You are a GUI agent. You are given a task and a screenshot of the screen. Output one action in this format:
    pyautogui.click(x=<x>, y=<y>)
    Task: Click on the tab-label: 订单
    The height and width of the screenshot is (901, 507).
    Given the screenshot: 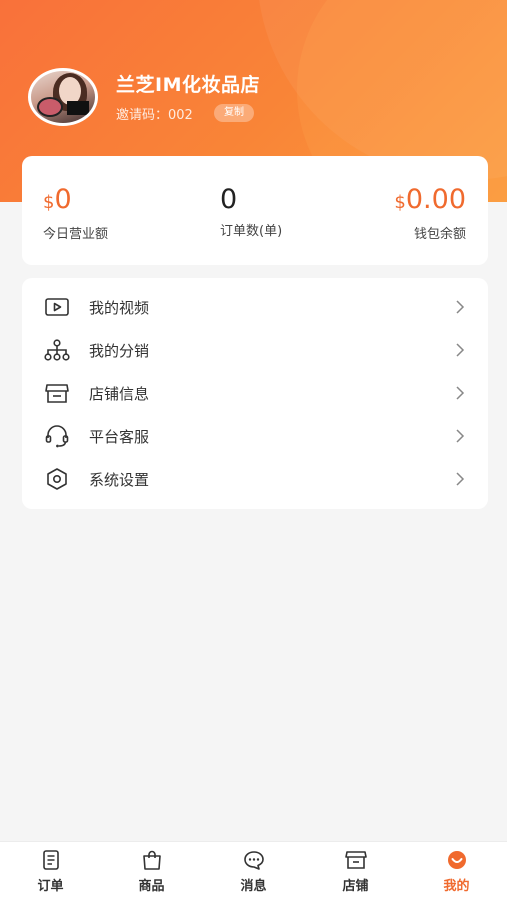 What is the action you would take?
    pyautogui.click(x=50, y=886)
    